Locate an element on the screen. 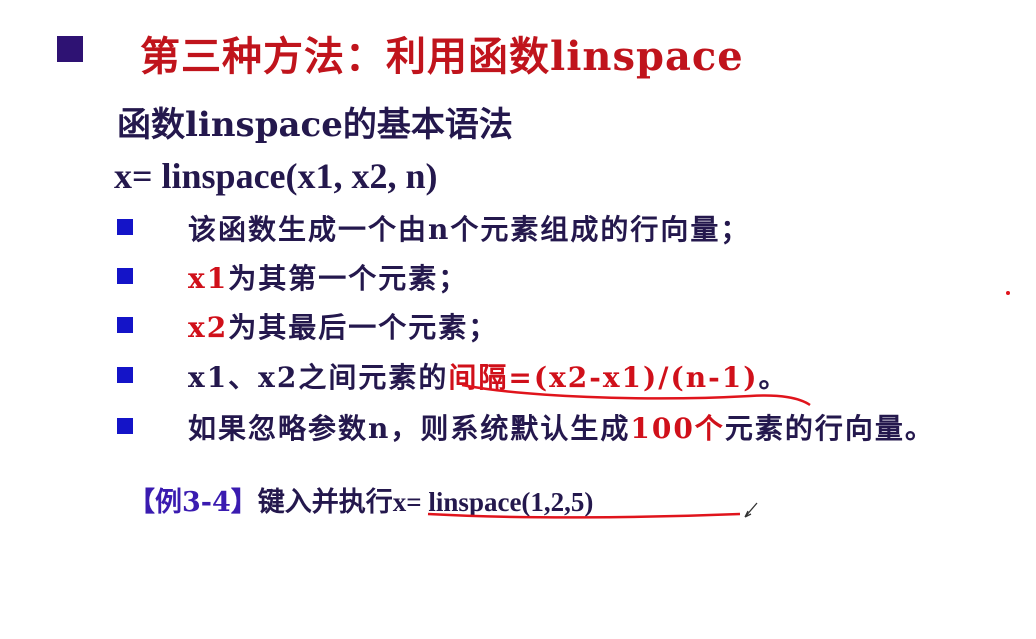 The image size is (1036, 639). bullet-text-segment: 该函数生成一个由n个元素组成的行向量； is located at coordinates (469, 229).